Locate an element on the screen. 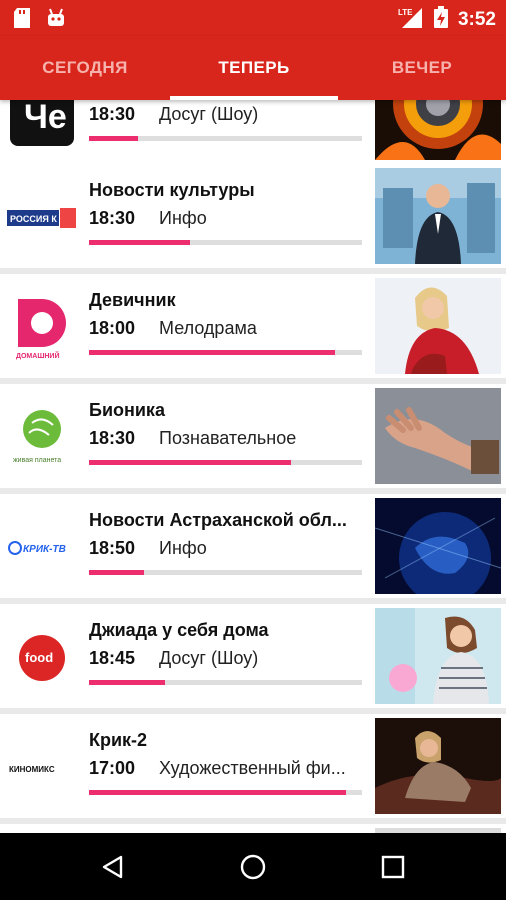 The width and height of the screenshot is (506, 900). channel-logo-label: food is located at coordinates (39, 657).